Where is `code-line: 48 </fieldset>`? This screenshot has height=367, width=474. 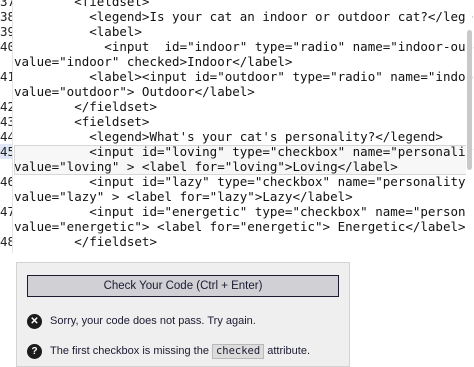 code-line: 48 </fieldset> is located at coordinates (237, 241).